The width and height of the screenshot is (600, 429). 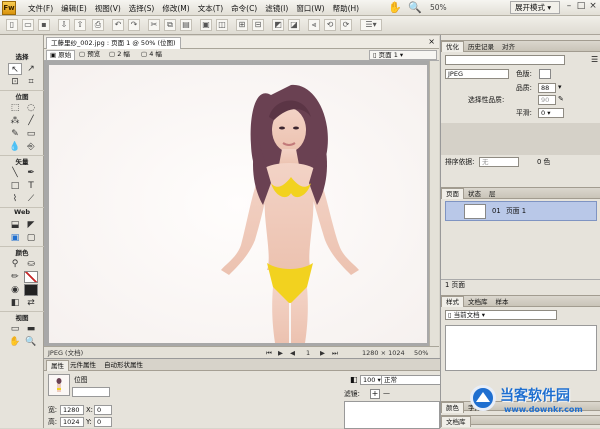 What do you see at coordinates (98, 25) in the screenshot?
I see `print-icon: ⎙` at bounding box center [98, 25].